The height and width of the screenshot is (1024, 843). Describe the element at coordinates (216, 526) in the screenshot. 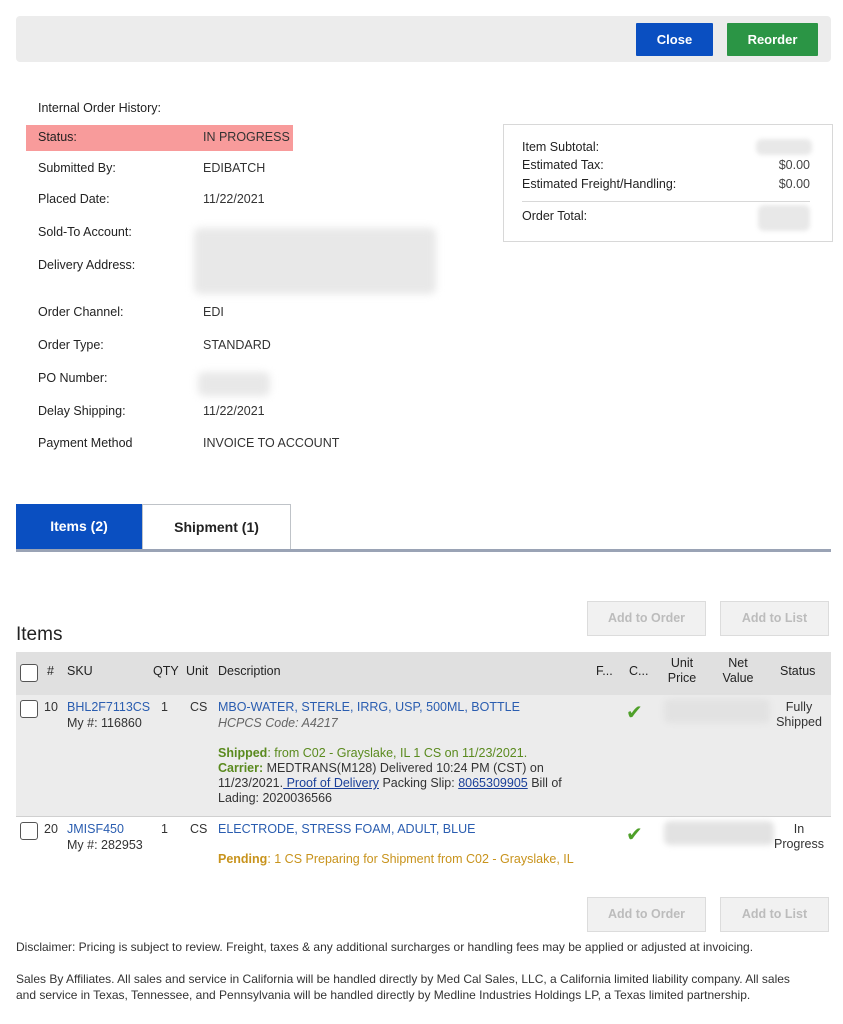

I see `tab-shipment: Shipment (1)` at that location.